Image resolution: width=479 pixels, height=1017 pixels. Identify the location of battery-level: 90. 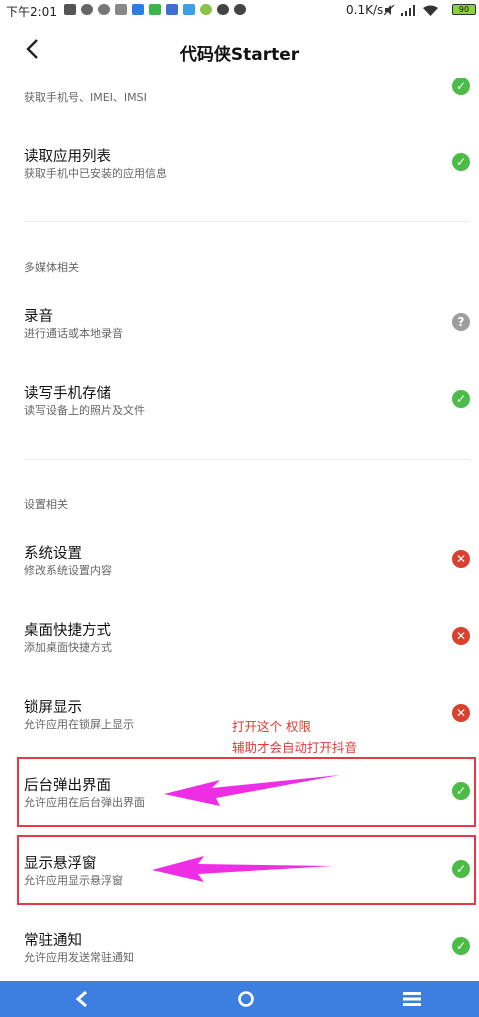
(464, 9).